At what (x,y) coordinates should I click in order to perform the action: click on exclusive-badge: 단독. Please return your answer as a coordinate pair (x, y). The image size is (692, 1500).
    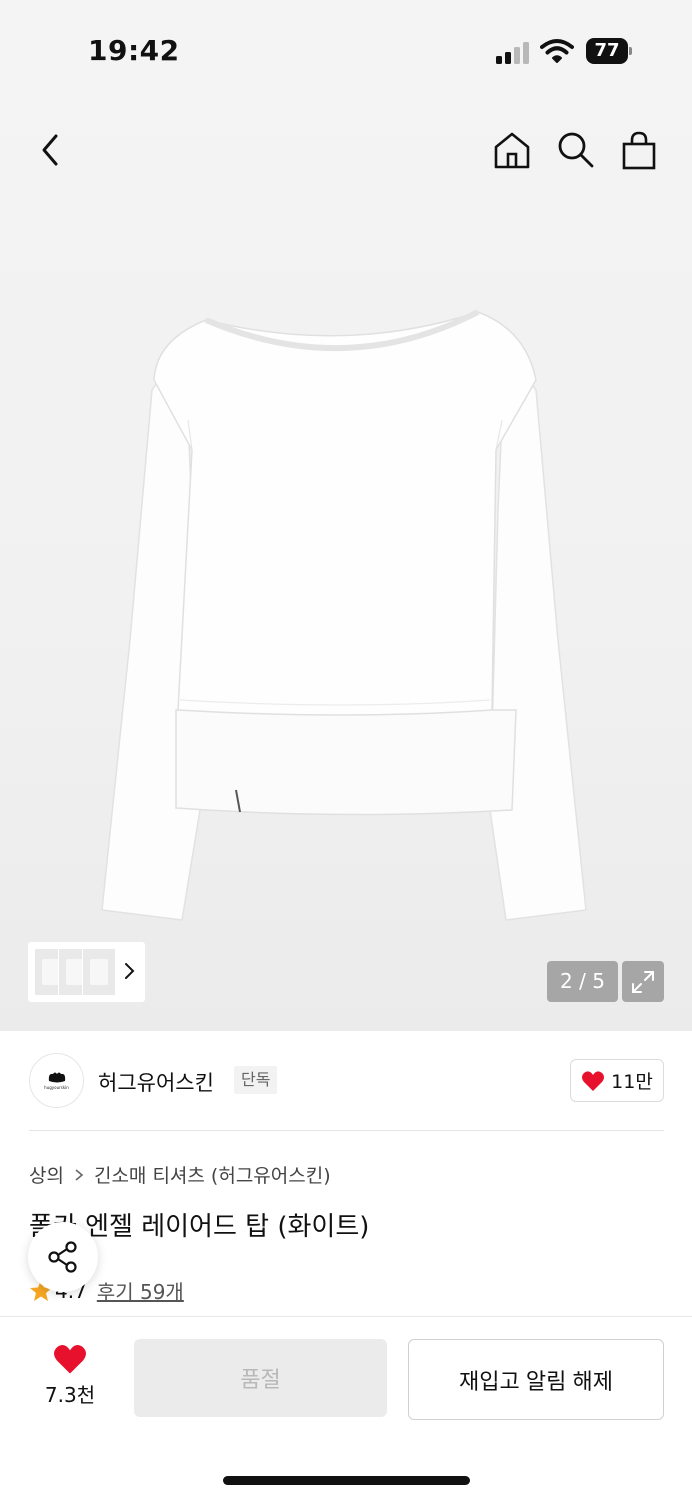
    Looking at the image, I should click on (256, 1080).